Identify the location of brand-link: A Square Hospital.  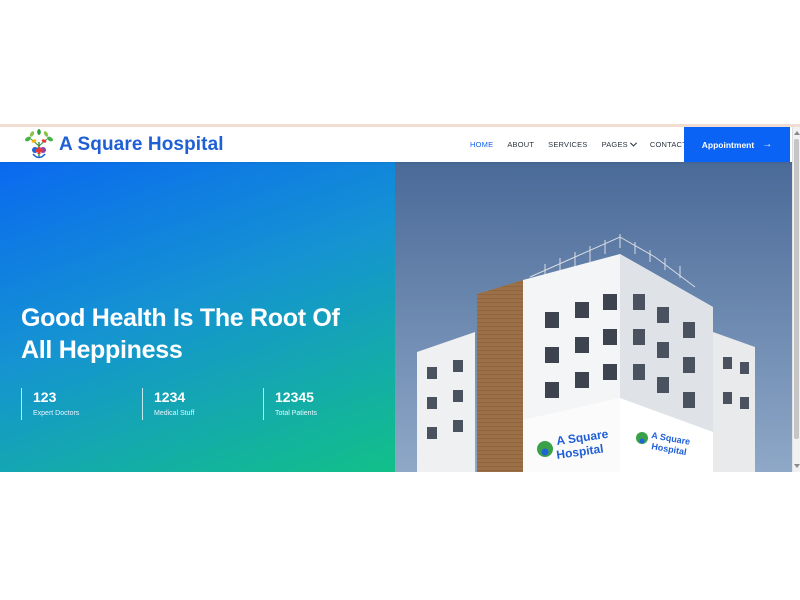
(123, 144).